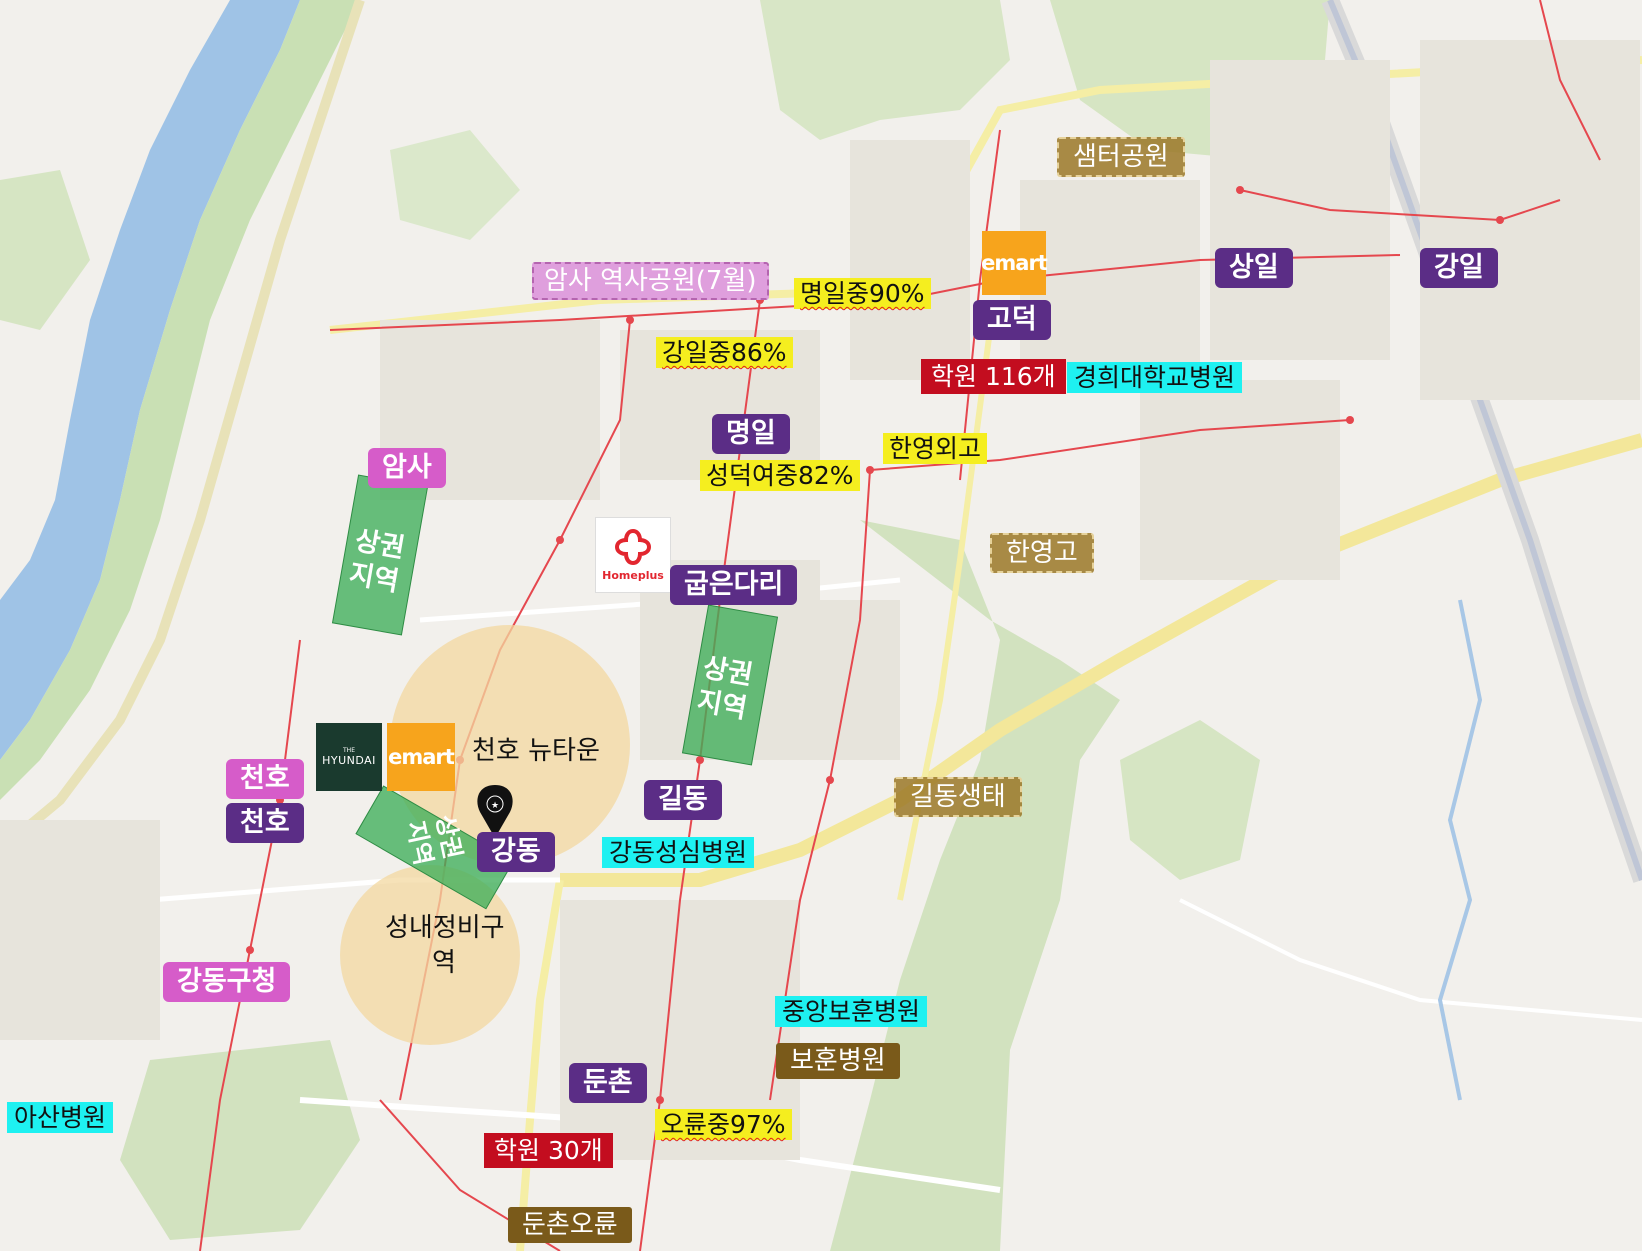 The width and height of the screenshot is (1642, 1251). I want to click on park-gildong-eco: 길동생태, so click(958, 797).